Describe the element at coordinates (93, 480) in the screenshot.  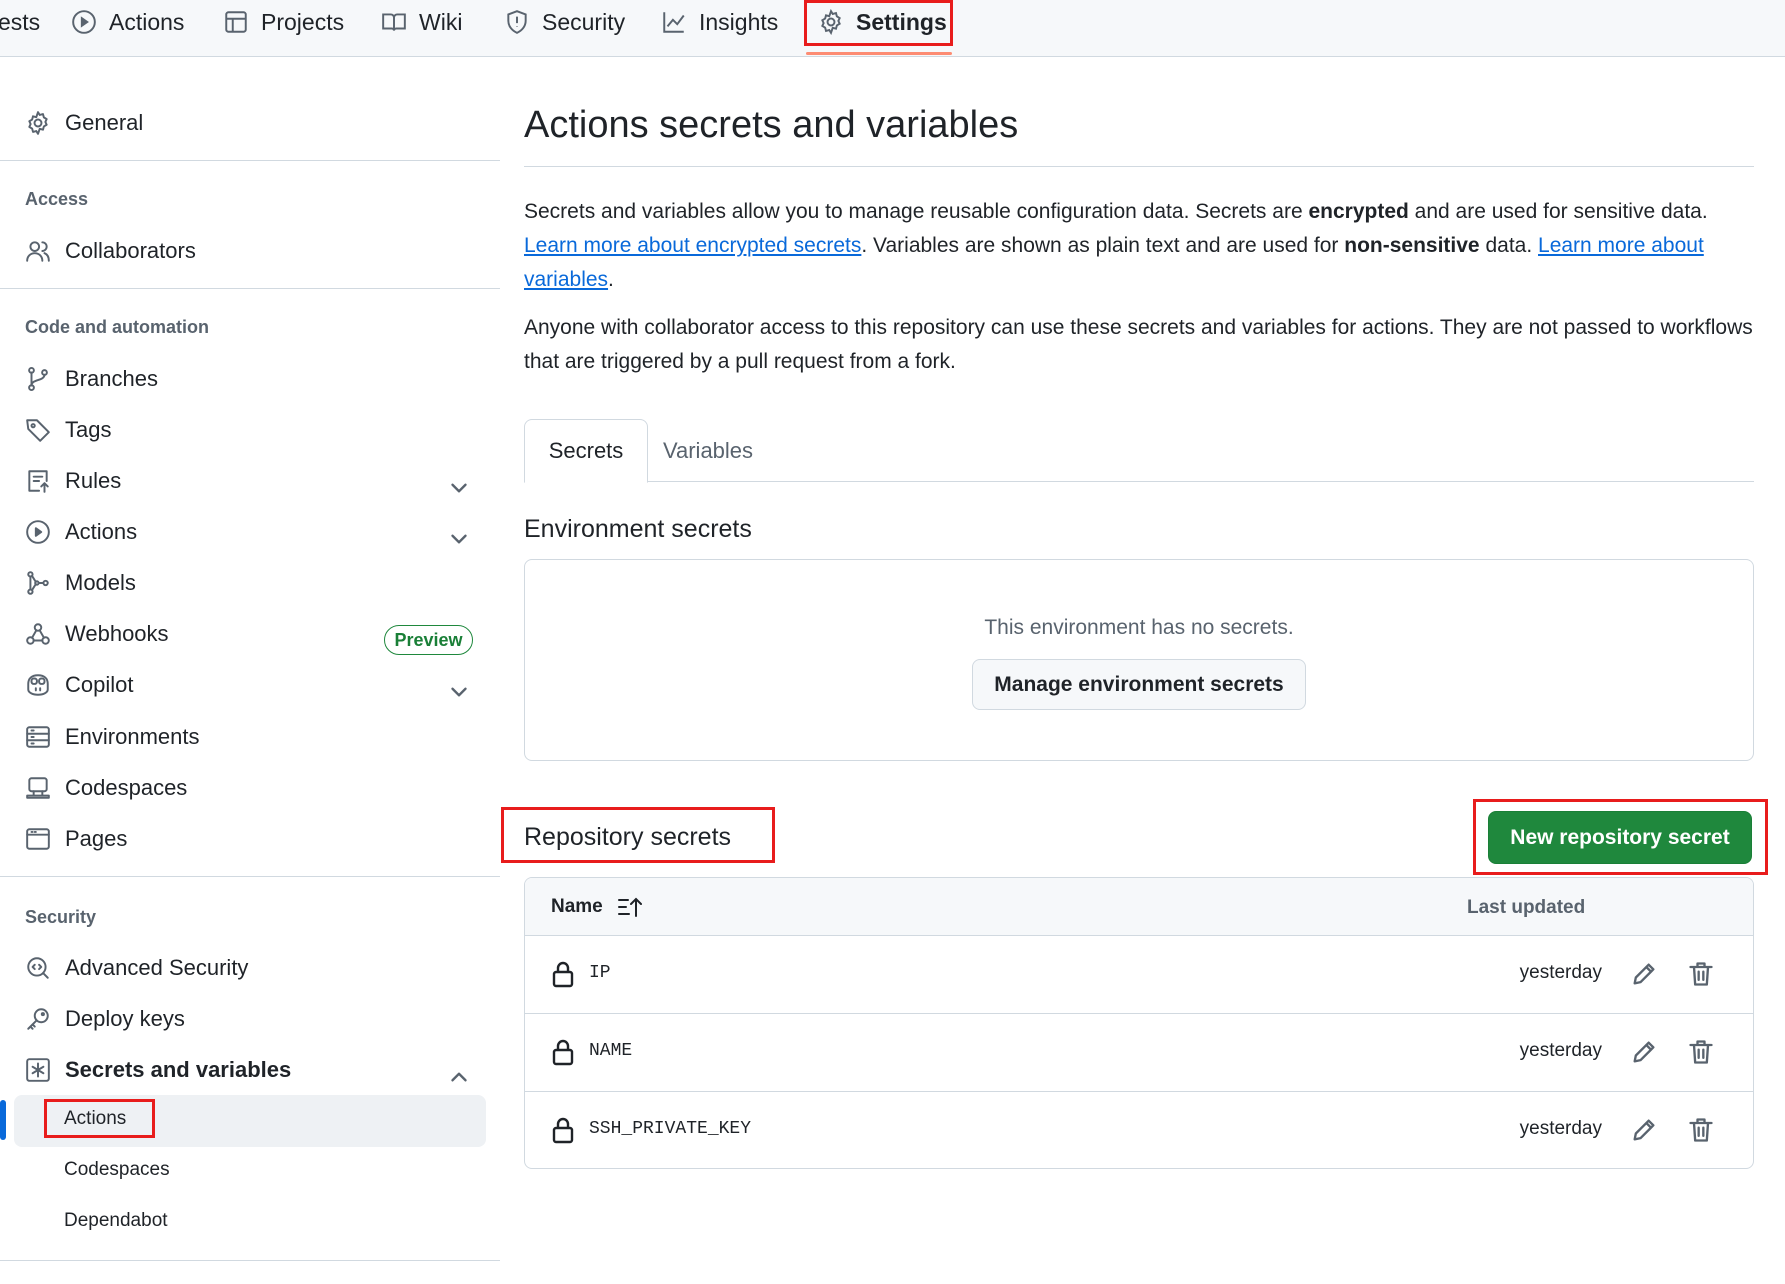
I see `sidebar-item-label: Rules` at that location.